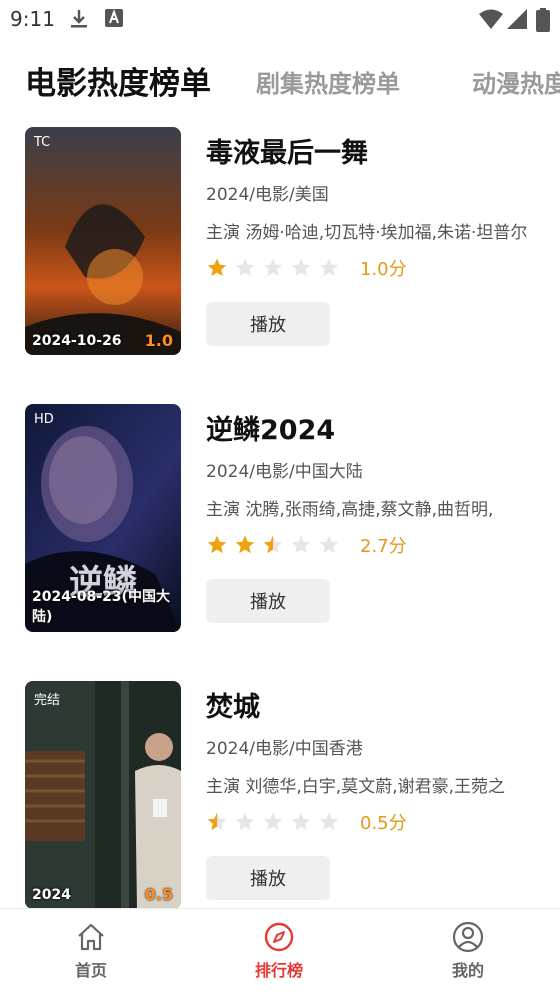 The width and height of the screenshot is (560, 995). I want to click on poster-date: 2024, so click(51, 895).